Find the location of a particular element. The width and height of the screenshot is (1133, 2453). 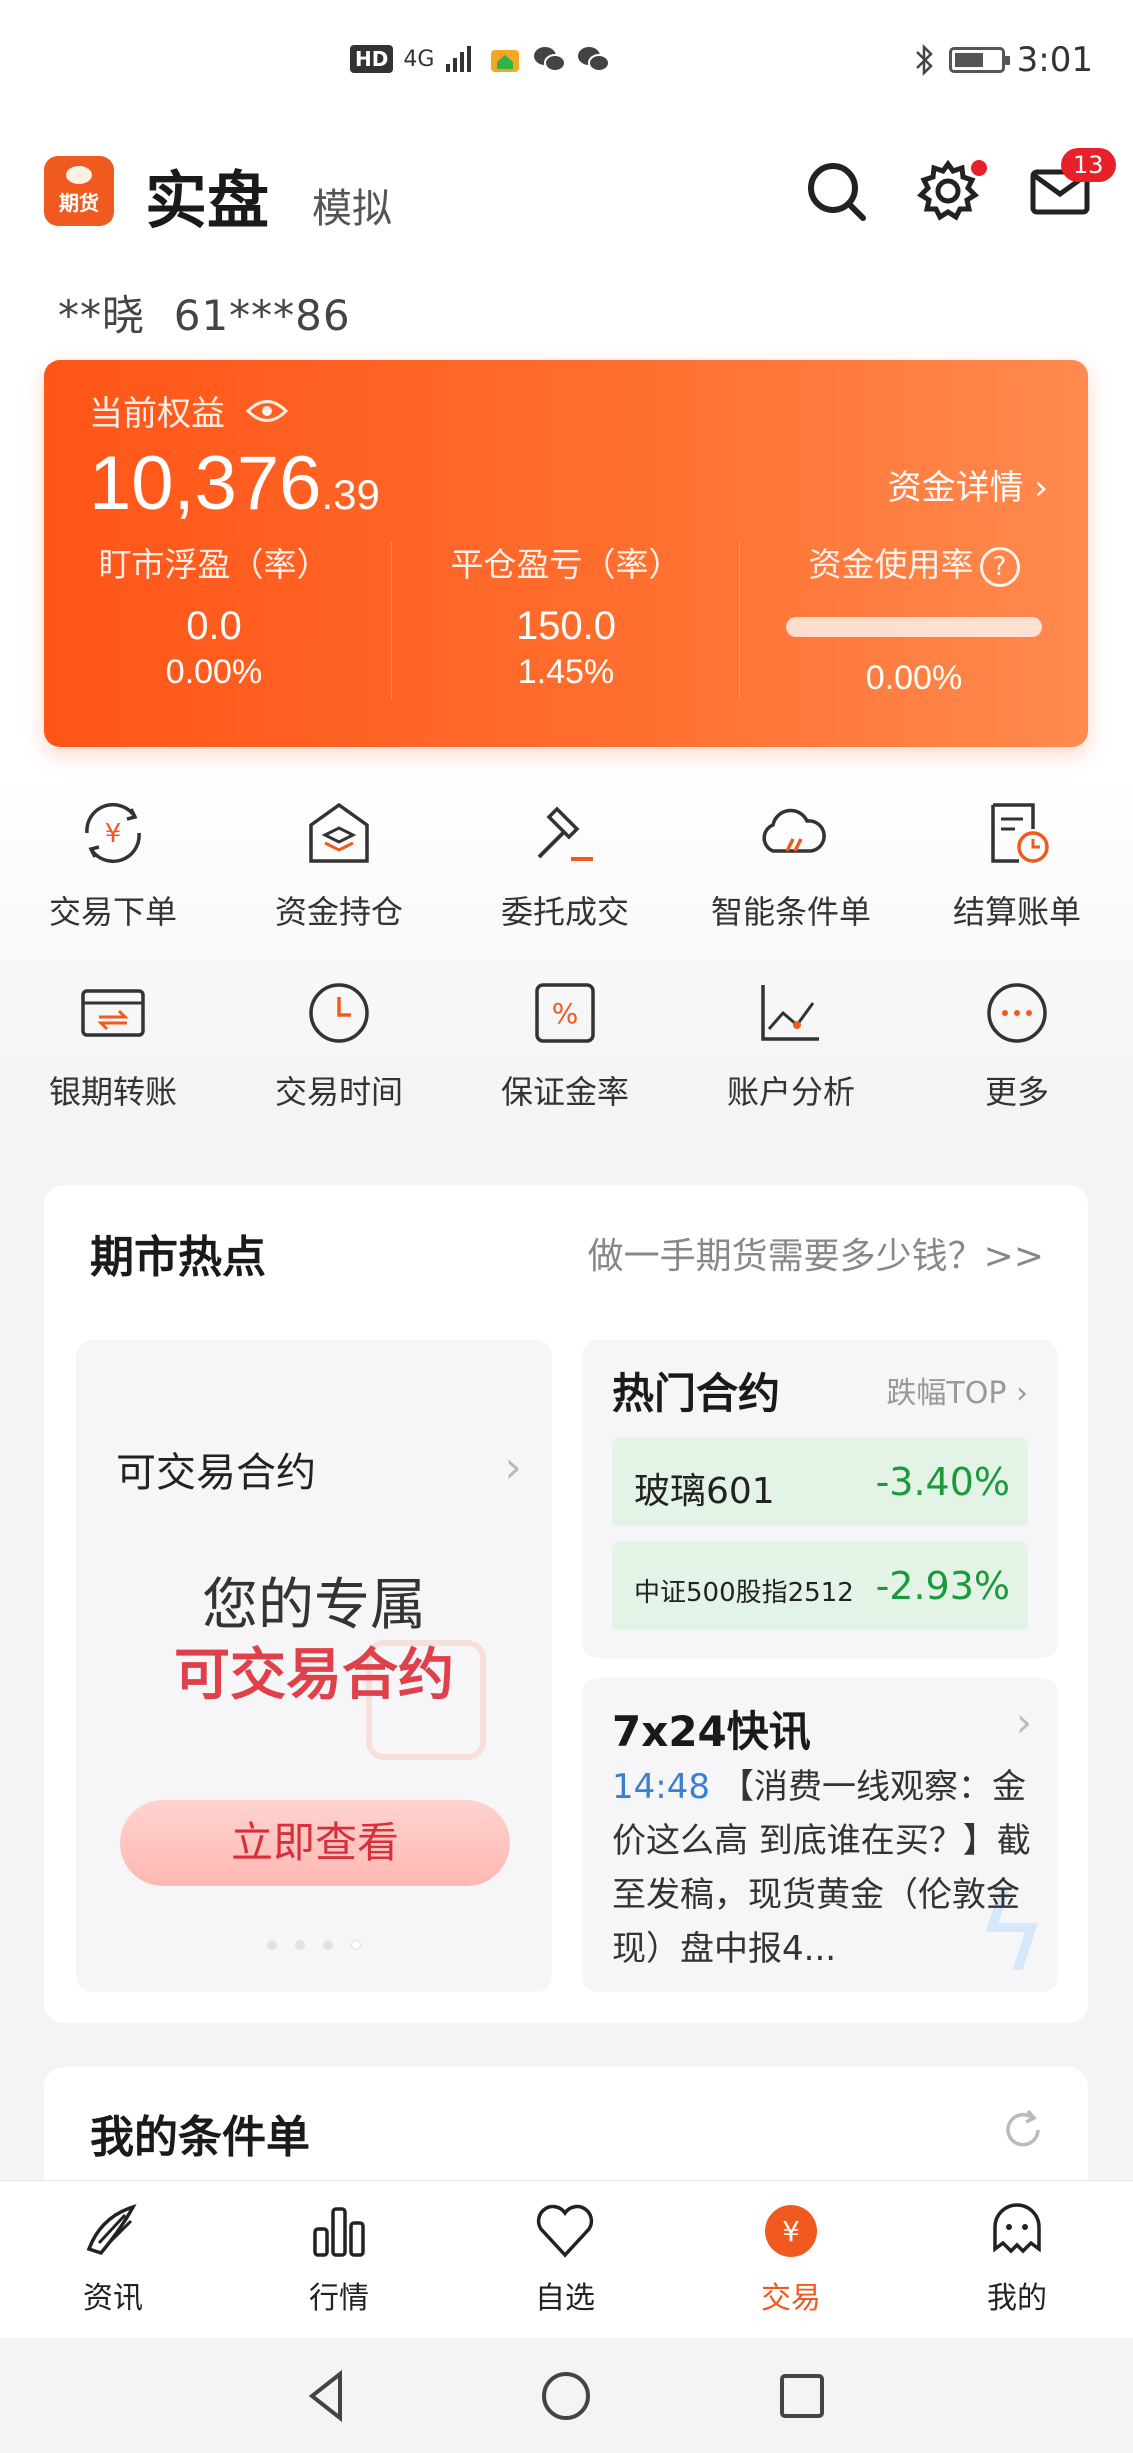

quick-action-label: 保证金率 is located at coordinates (564, 1092).